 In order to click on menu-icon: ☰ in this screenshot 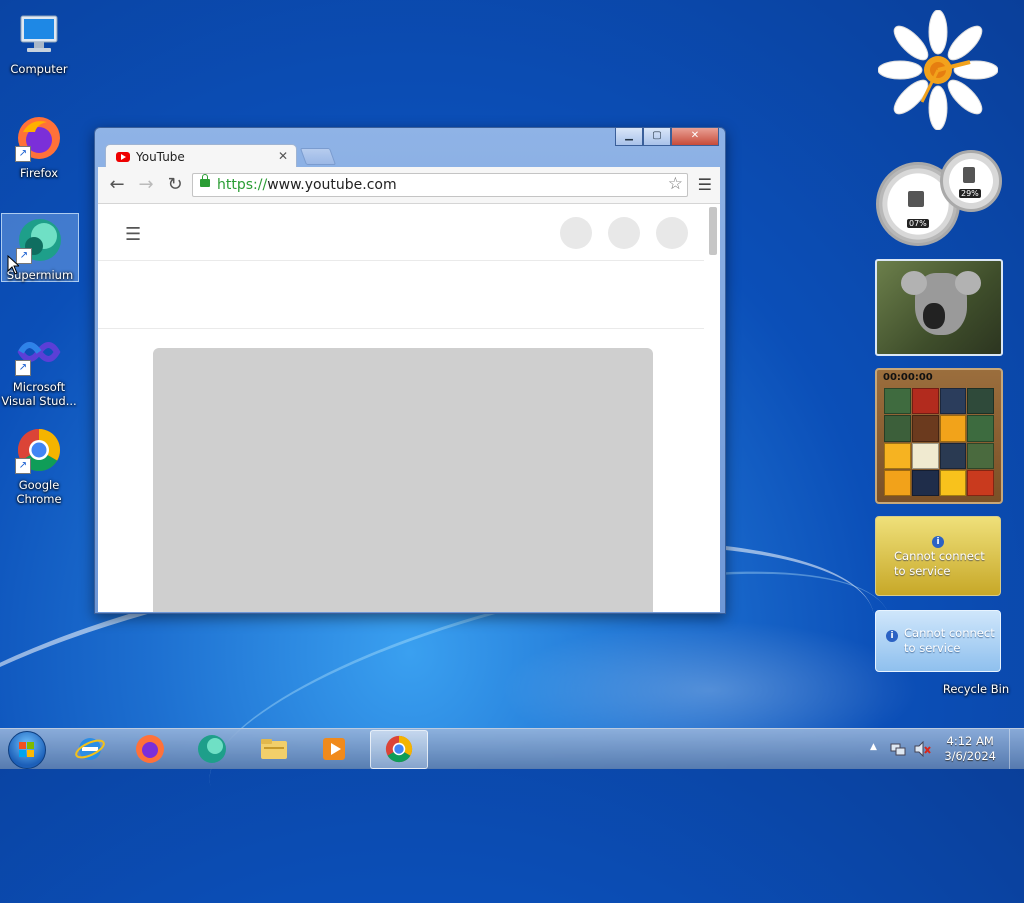, I will do `click(705, 184)`.